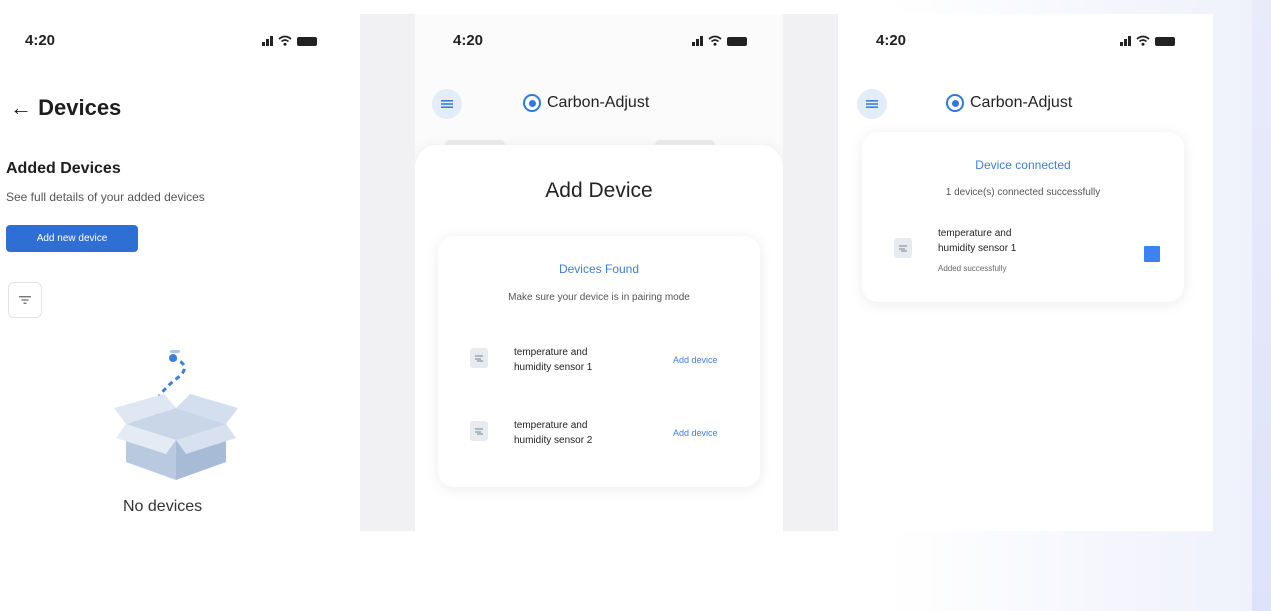  I want to click on sheet-title: Add Device, so click(599, 190).